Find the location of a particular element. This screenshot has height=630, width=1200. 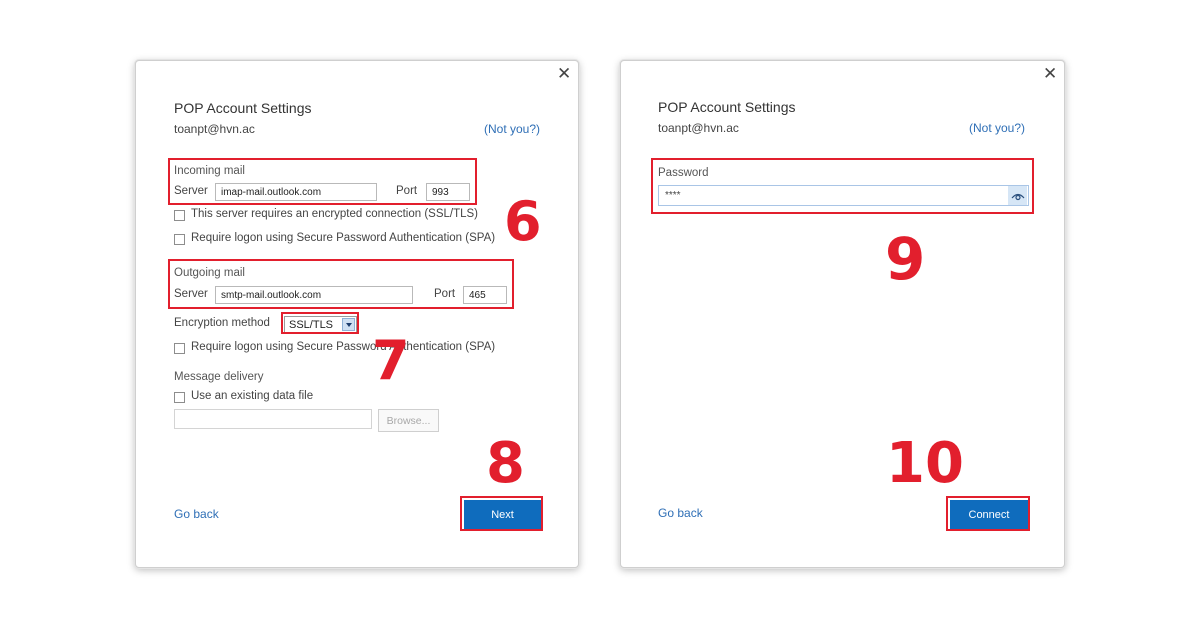

outgoing-server-label: Server is located at coordinates (191, 294).